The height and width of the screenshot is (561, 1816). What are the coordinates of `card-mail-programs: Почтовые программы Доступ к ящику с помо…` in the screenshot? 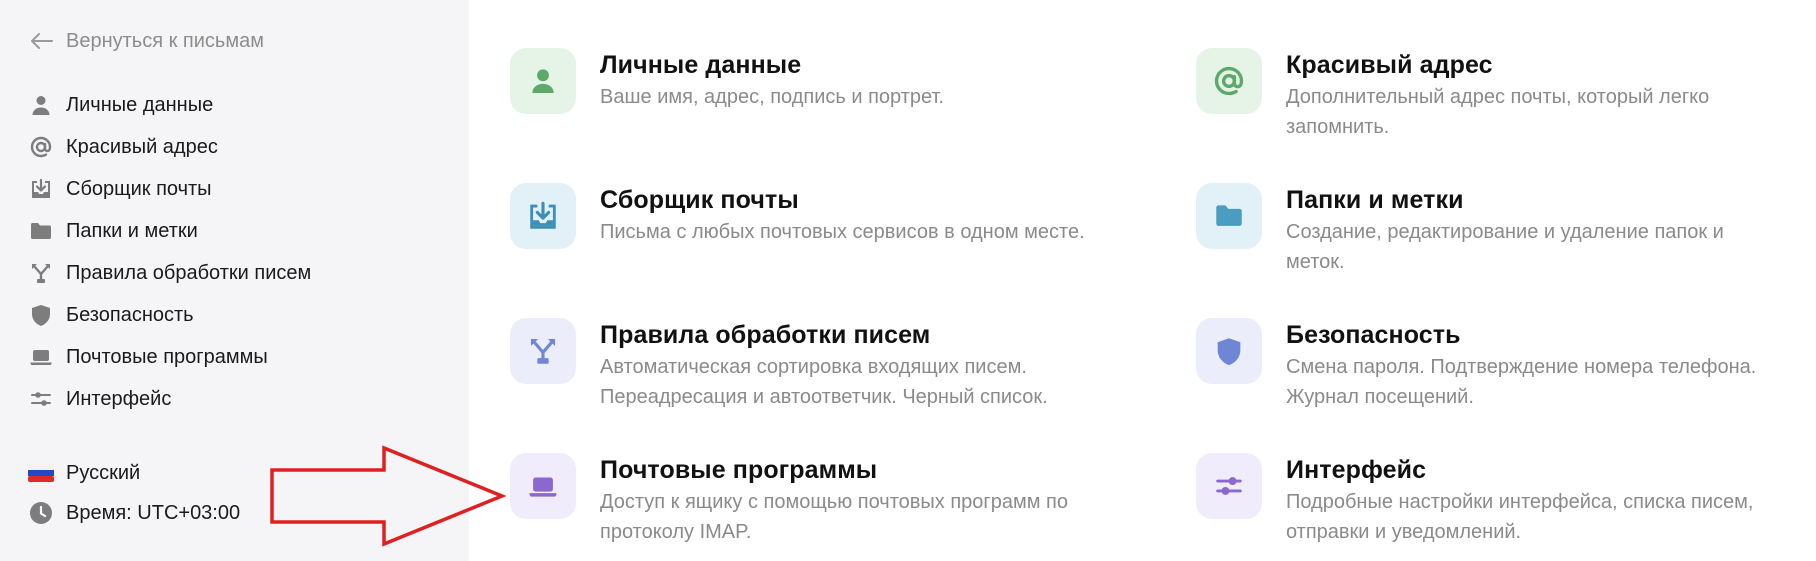 It's located at (805, 500).